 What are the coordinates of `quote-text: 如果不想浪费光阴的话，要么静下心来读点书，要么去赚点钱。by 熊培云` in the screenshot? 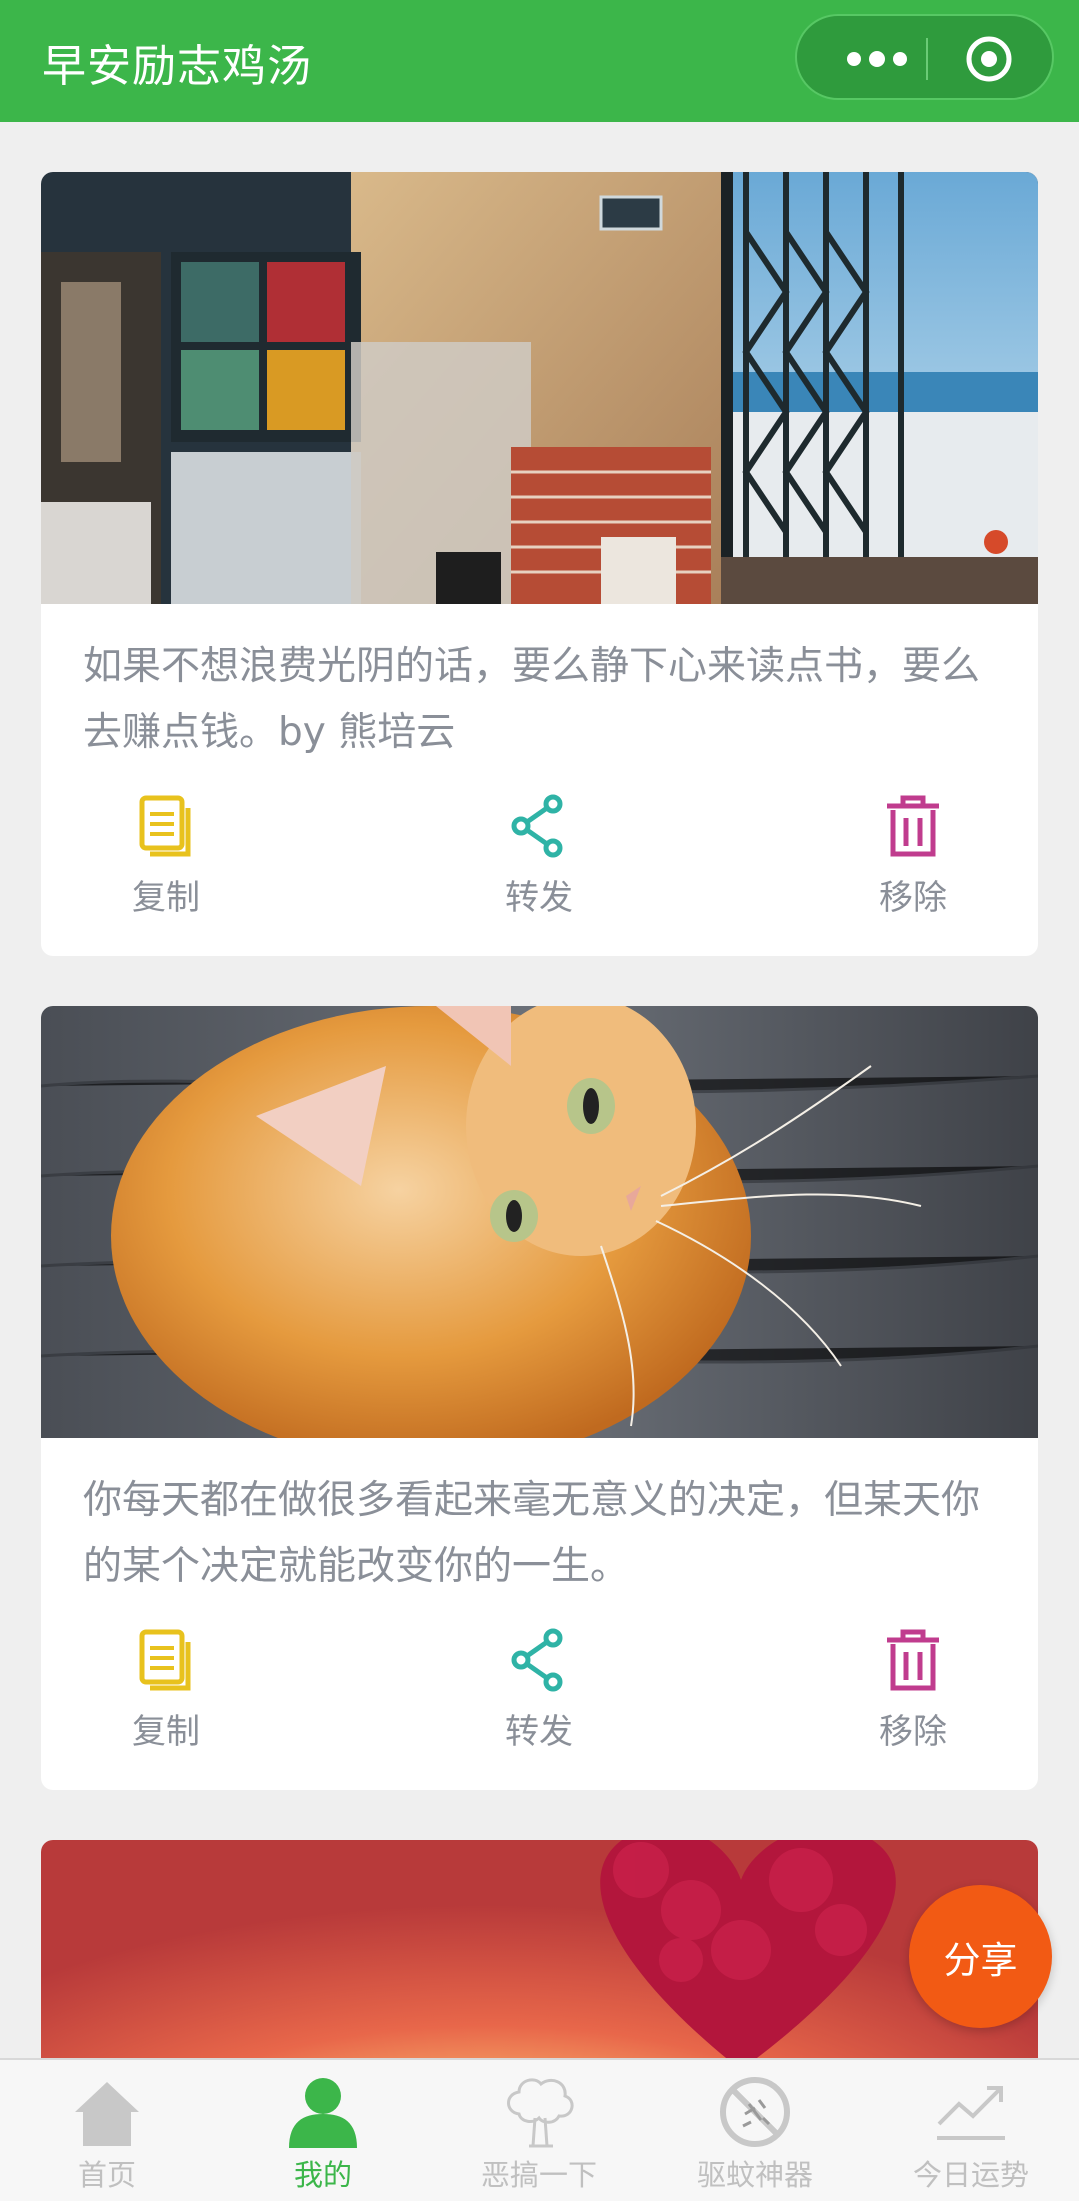 It's located at (532, 699).